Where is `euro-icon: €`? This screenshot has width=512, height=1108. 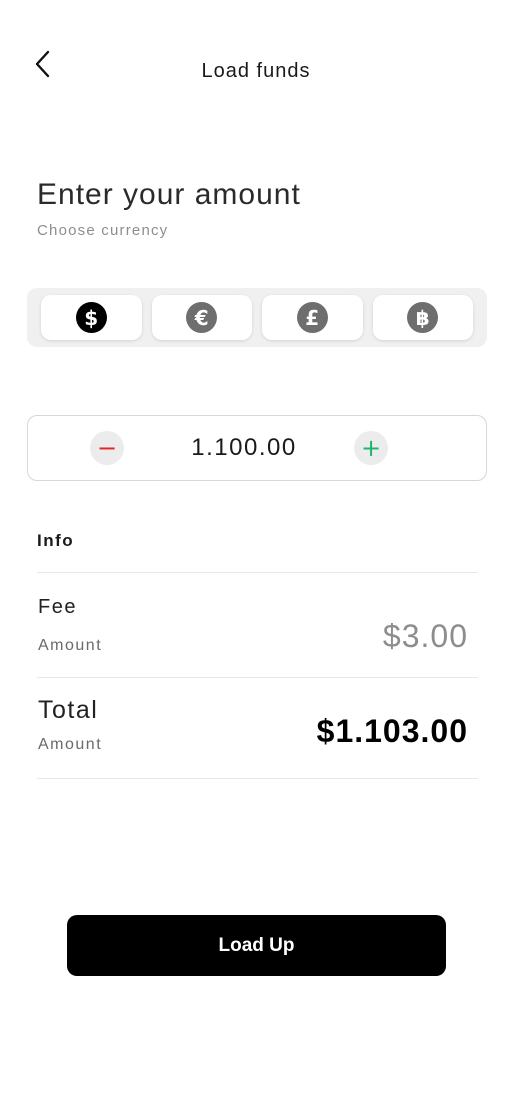 euro-icon: € is located at coordinates (202, 317).